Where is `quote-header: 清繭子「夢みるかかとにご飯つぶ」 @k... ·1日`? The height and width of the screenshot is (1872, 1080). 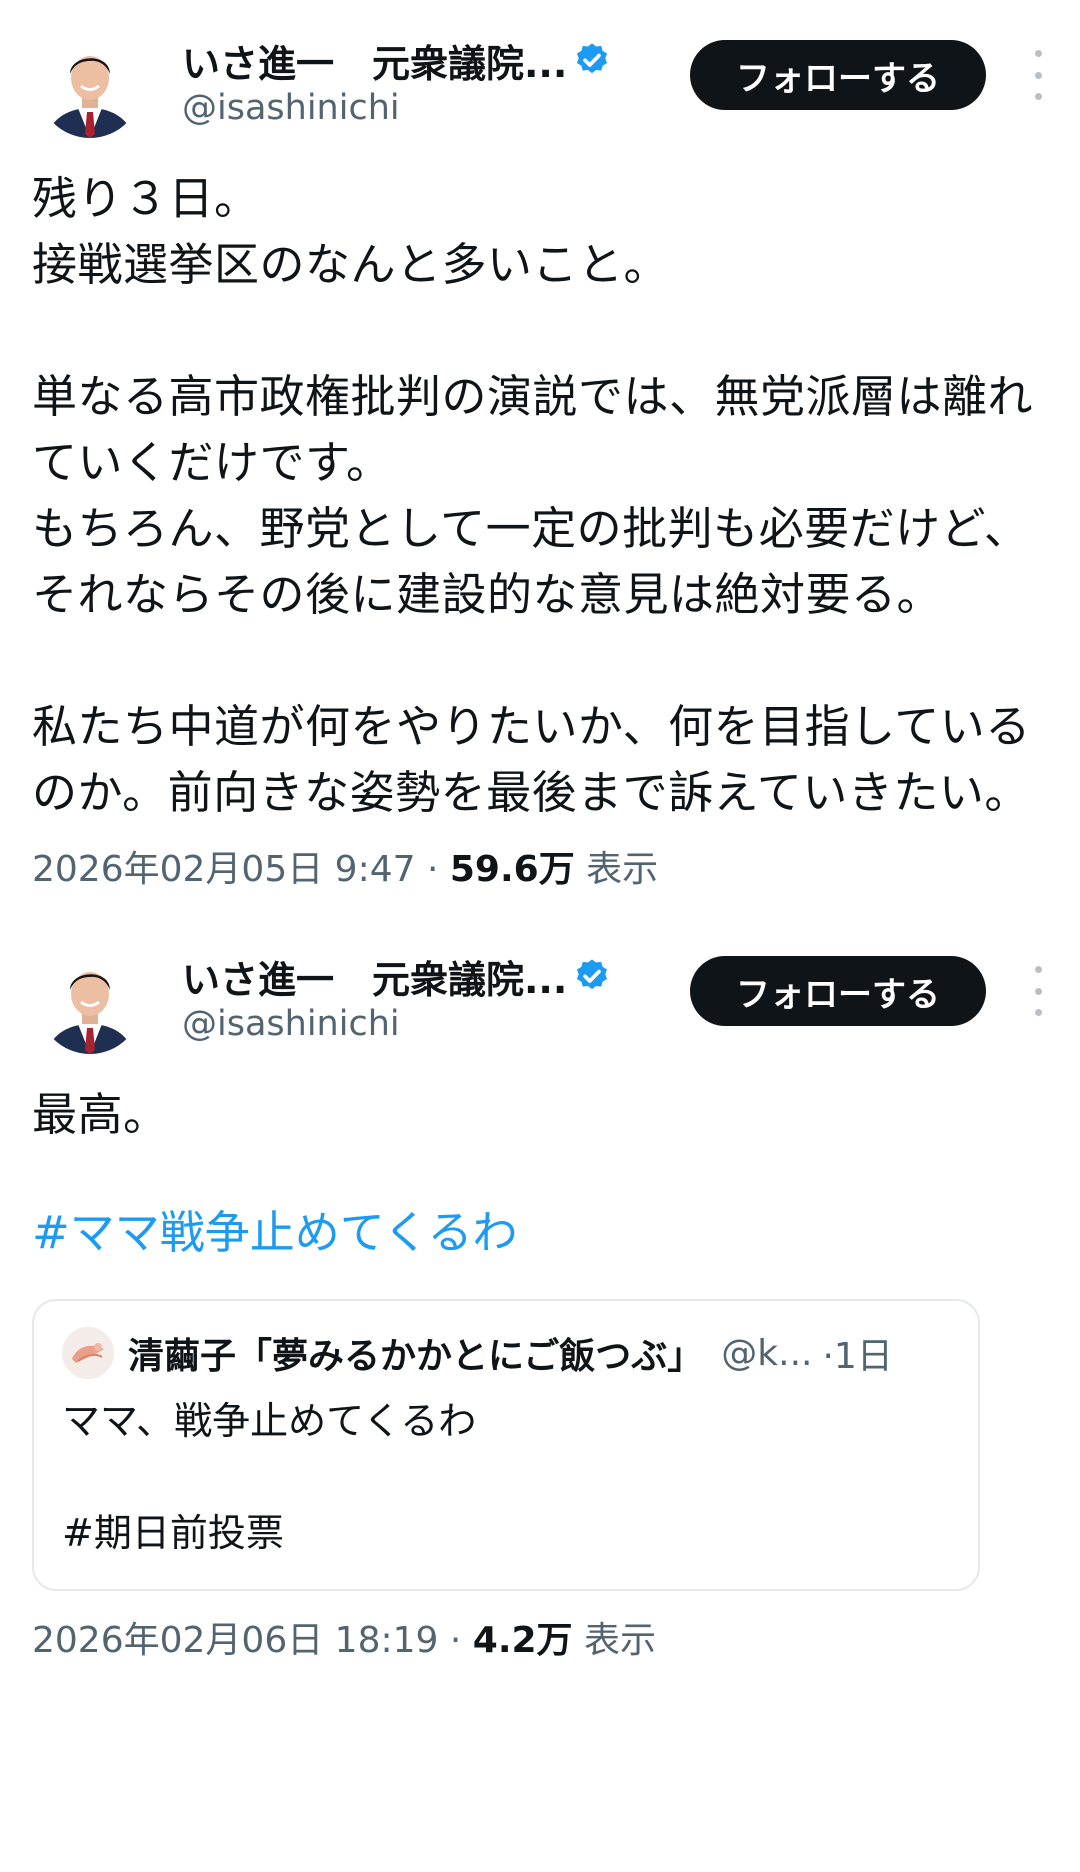
quote-header: 清繭子「夢みるかかとにご飯つぶ」 @k... ·1日 is located at coordinates (506, 1353).